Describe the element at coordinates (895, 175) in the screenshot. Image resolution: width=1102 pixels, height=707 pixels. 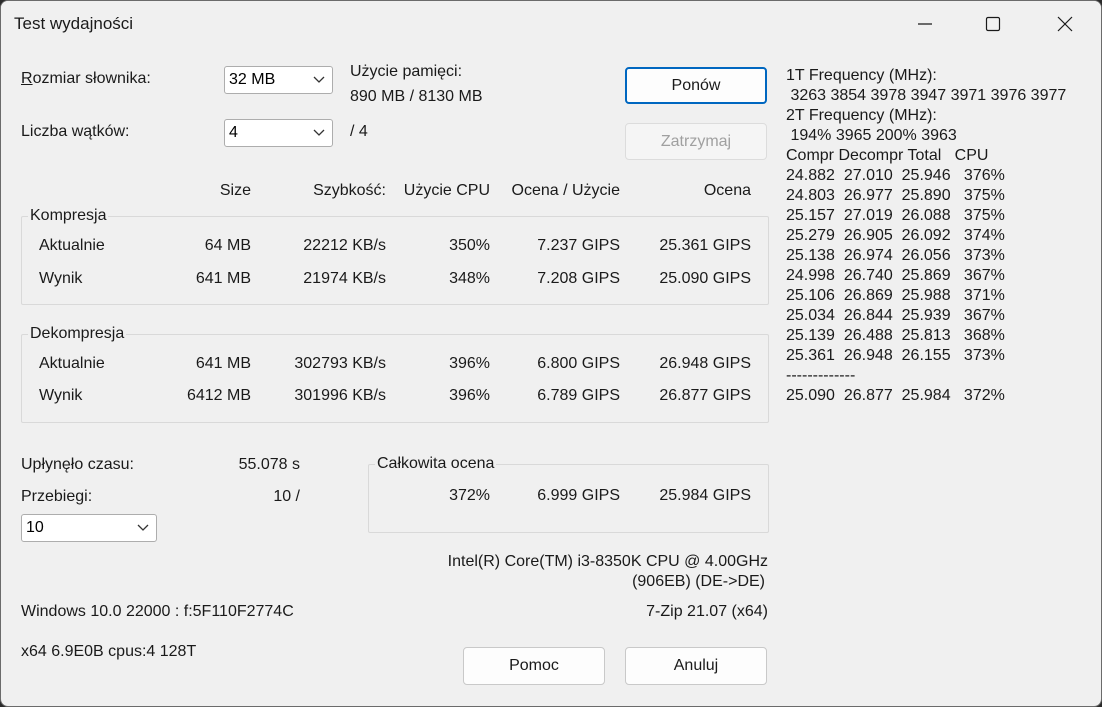
I see `log-row: 24.882 27.010 25.946 376%` at that location.